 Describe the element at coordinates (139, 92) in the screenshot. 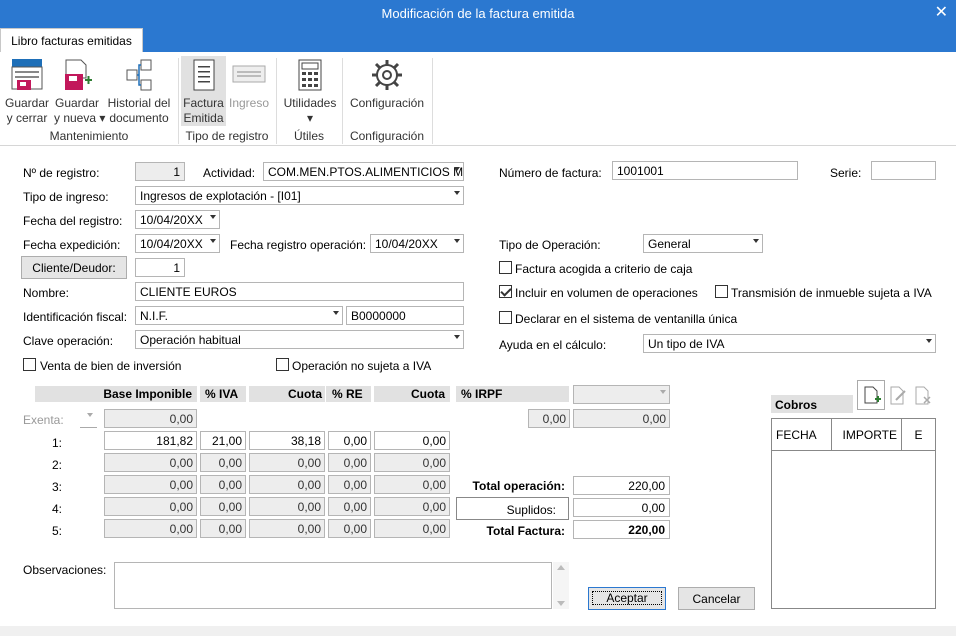

I see `history-button: Historial del documento` at that location.